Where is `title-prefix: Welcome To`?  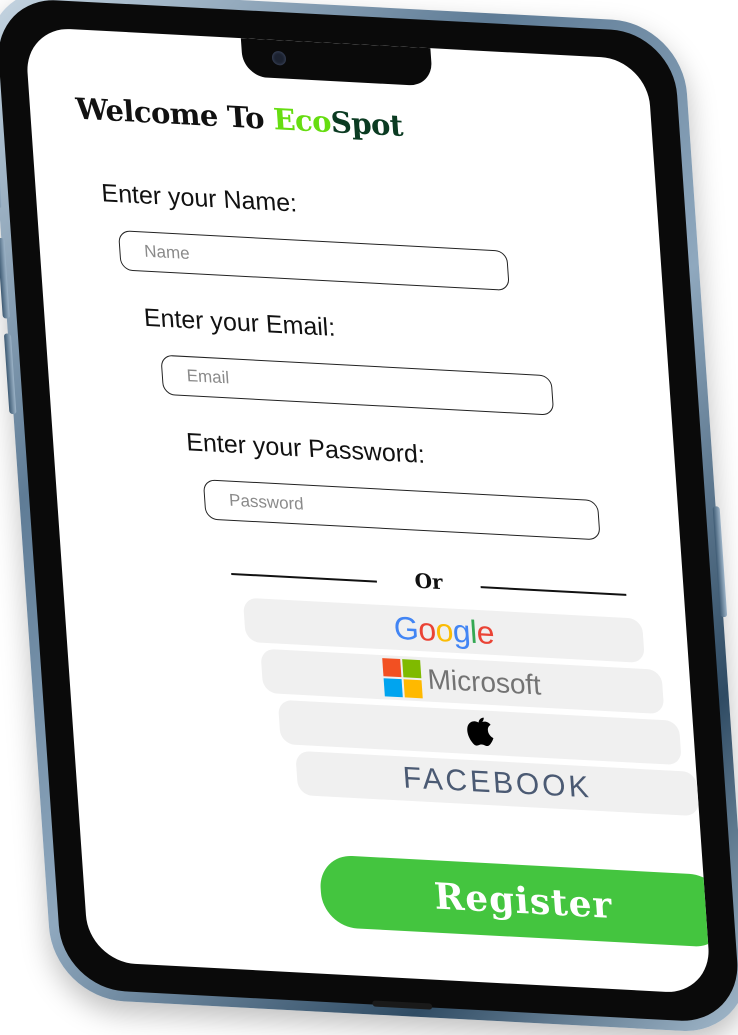 title-prefix: Welcome To is located at coordinates (174, 114).